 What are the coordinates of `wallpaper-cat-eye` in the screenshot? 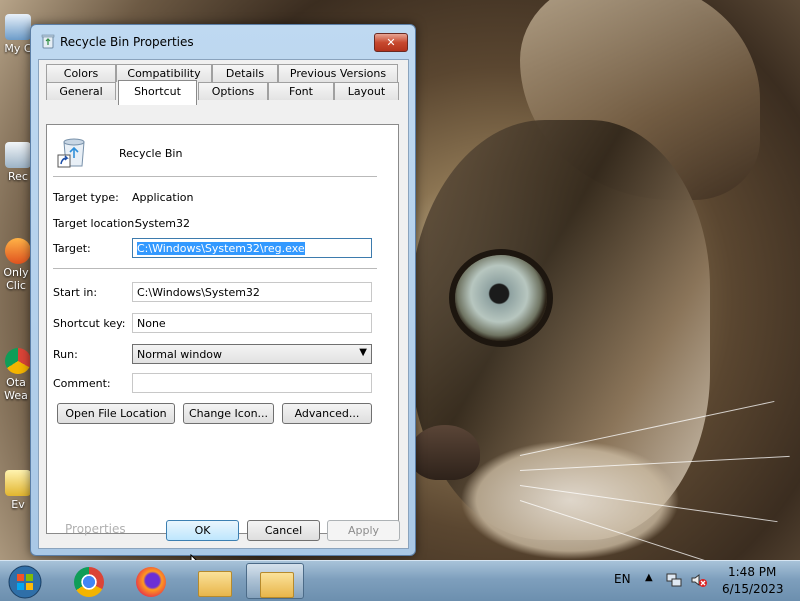 It's located at (501, 298).